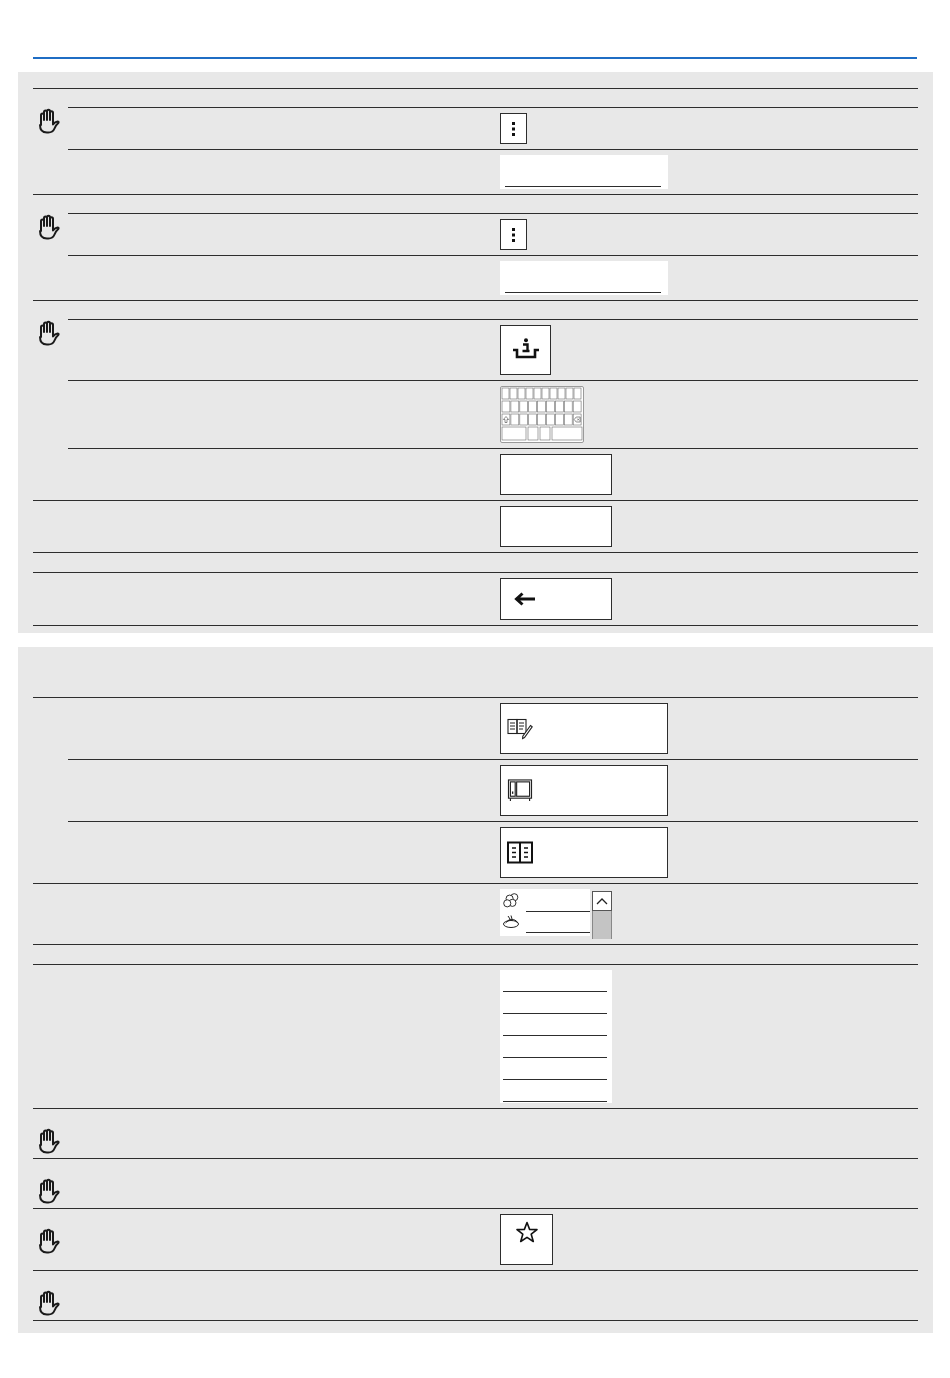 This screenshot has height=1378, width=950. What do you see at coordinates (525, 599) in the screenshot?
I see `left-arrow-icon` at bounding box center [525, 599].